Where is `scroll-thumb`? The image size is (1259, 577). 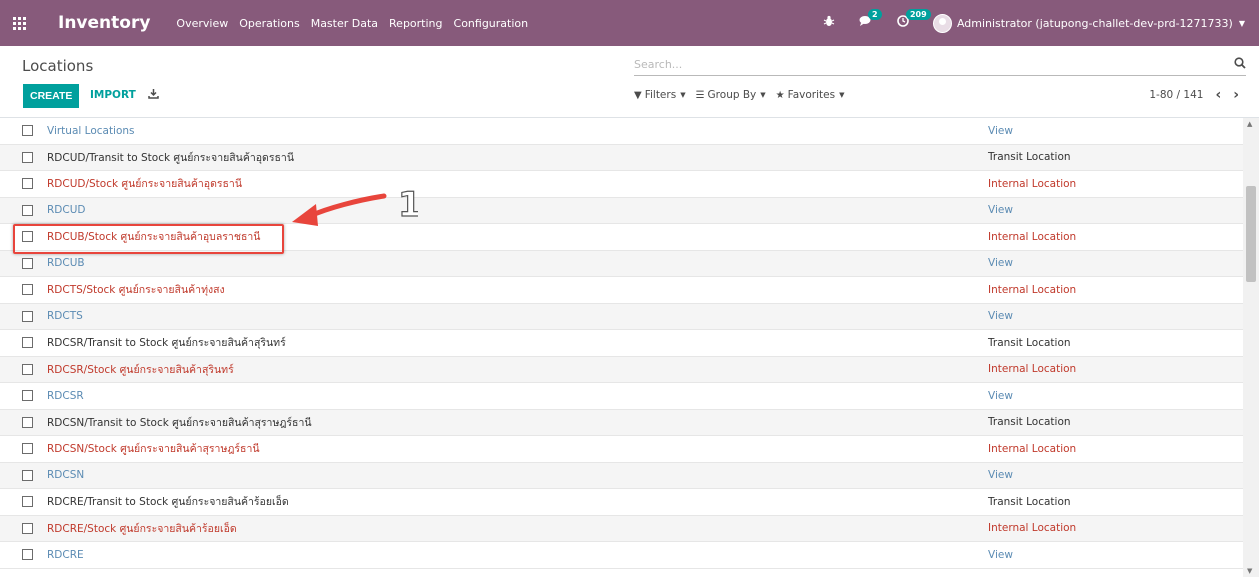
scroll-thumb is located at coordinates (1251, 234).